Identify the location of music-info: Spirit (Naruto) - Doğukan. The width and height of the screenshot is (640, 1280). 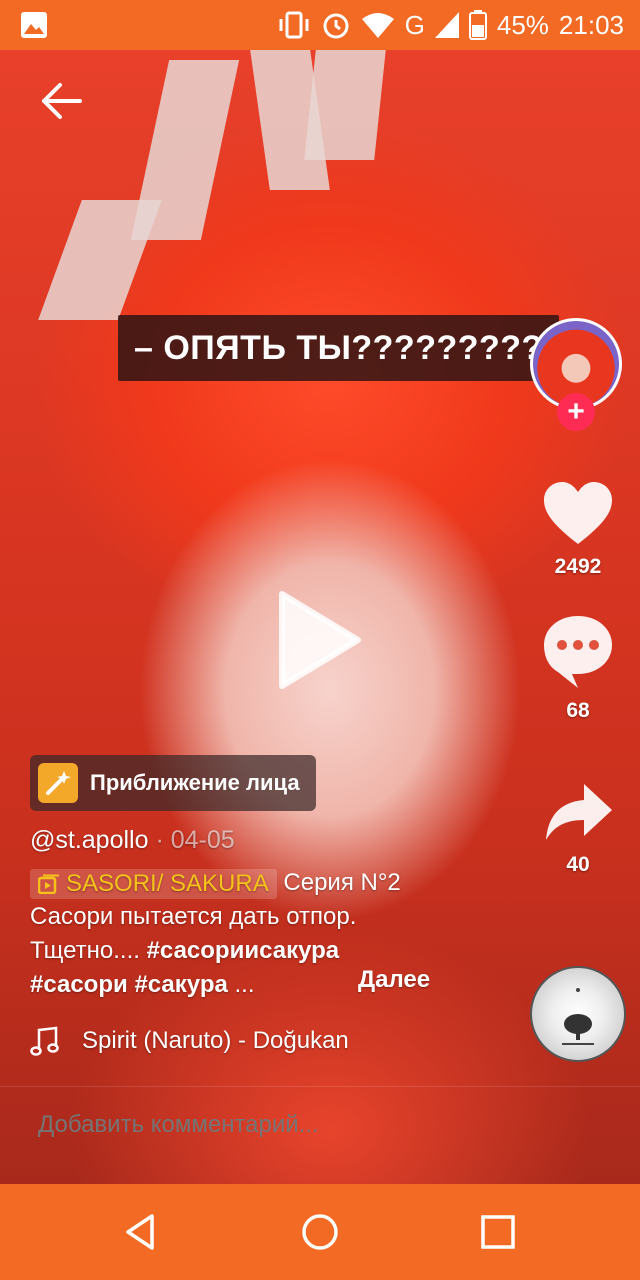
(189, 1041).